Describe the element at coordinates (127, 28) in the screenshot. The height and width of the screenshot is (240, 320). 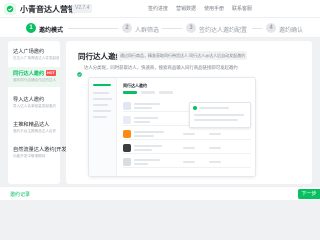
I see `step-2-number: 2` at that location.